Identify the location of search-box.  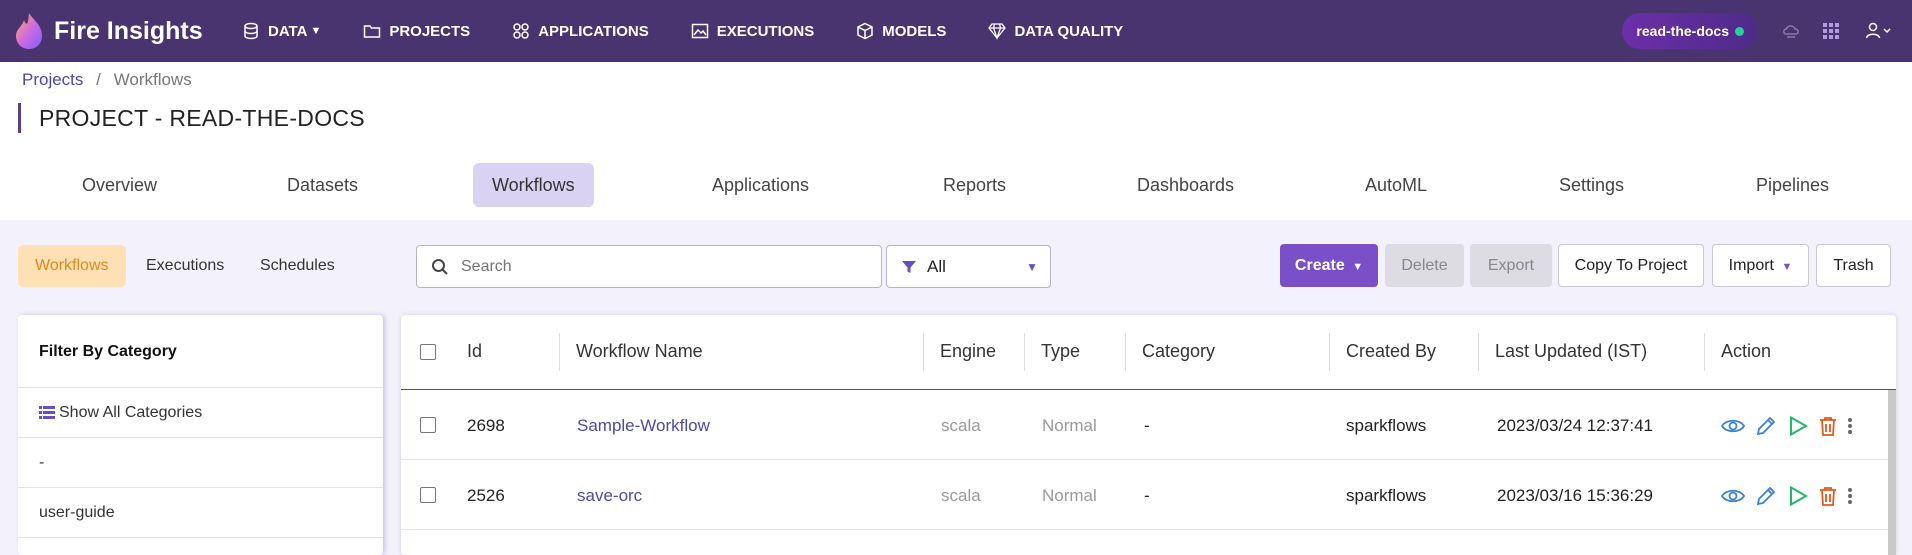
(649, 266).